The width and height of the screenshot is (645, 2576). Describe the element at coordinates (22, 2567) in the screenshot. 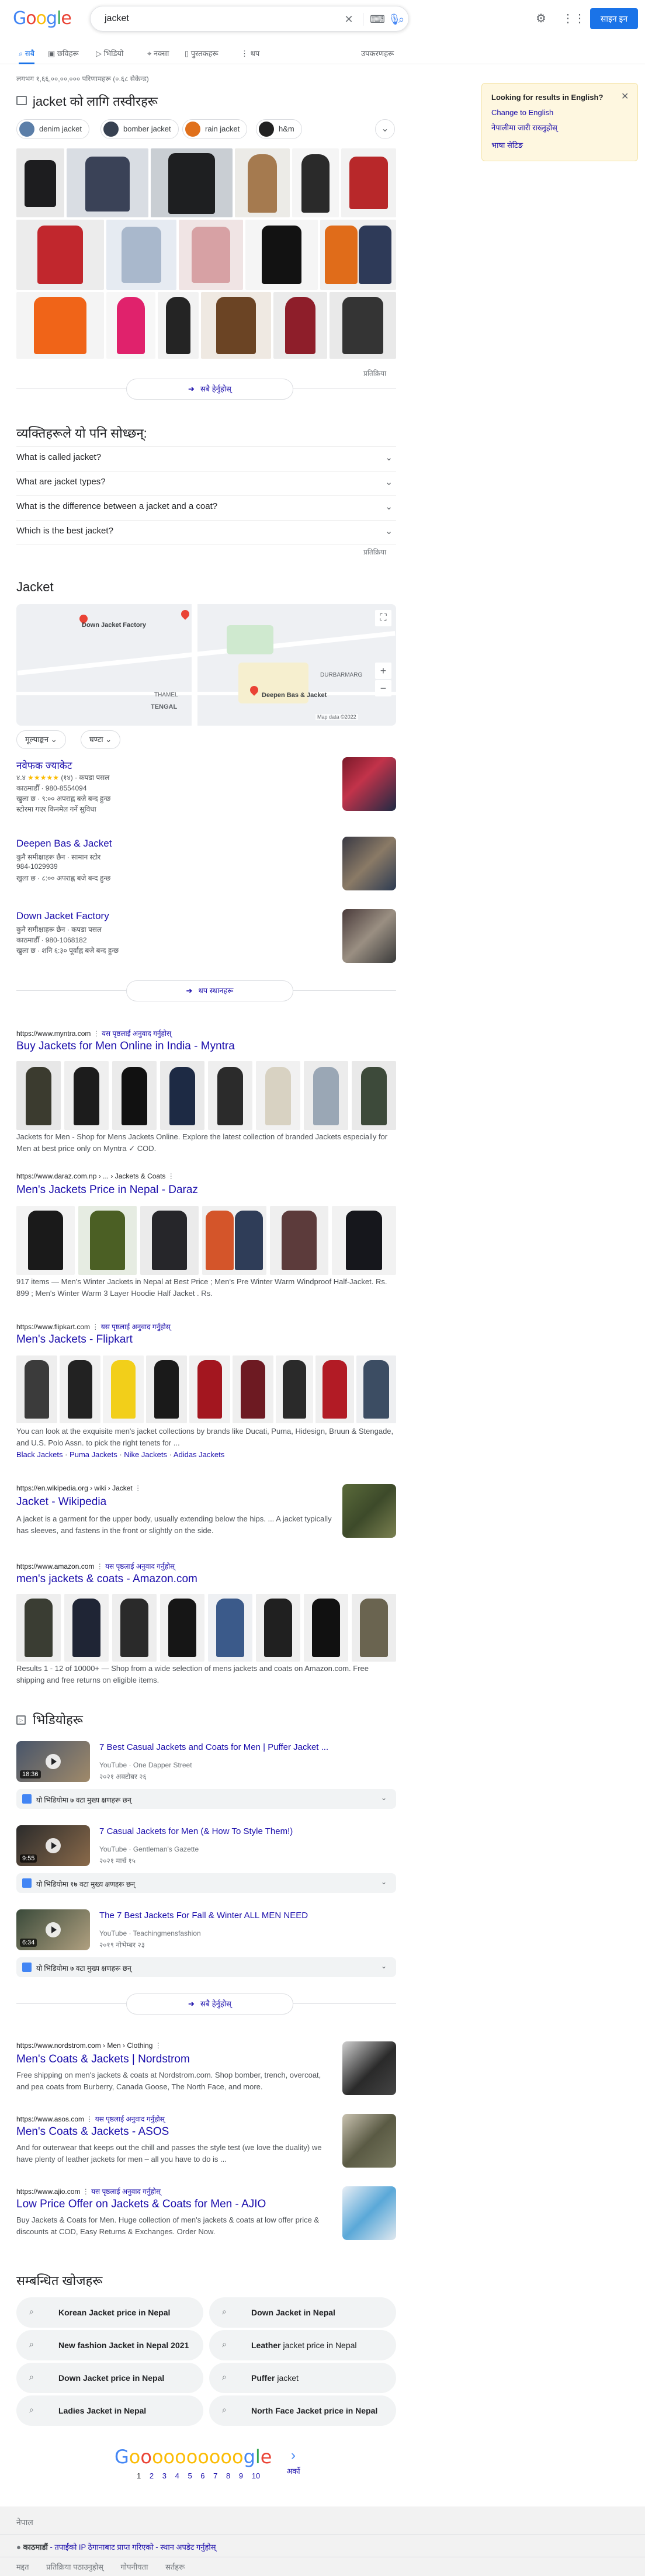

I see `footer-link-help: मद्दत` at that location.